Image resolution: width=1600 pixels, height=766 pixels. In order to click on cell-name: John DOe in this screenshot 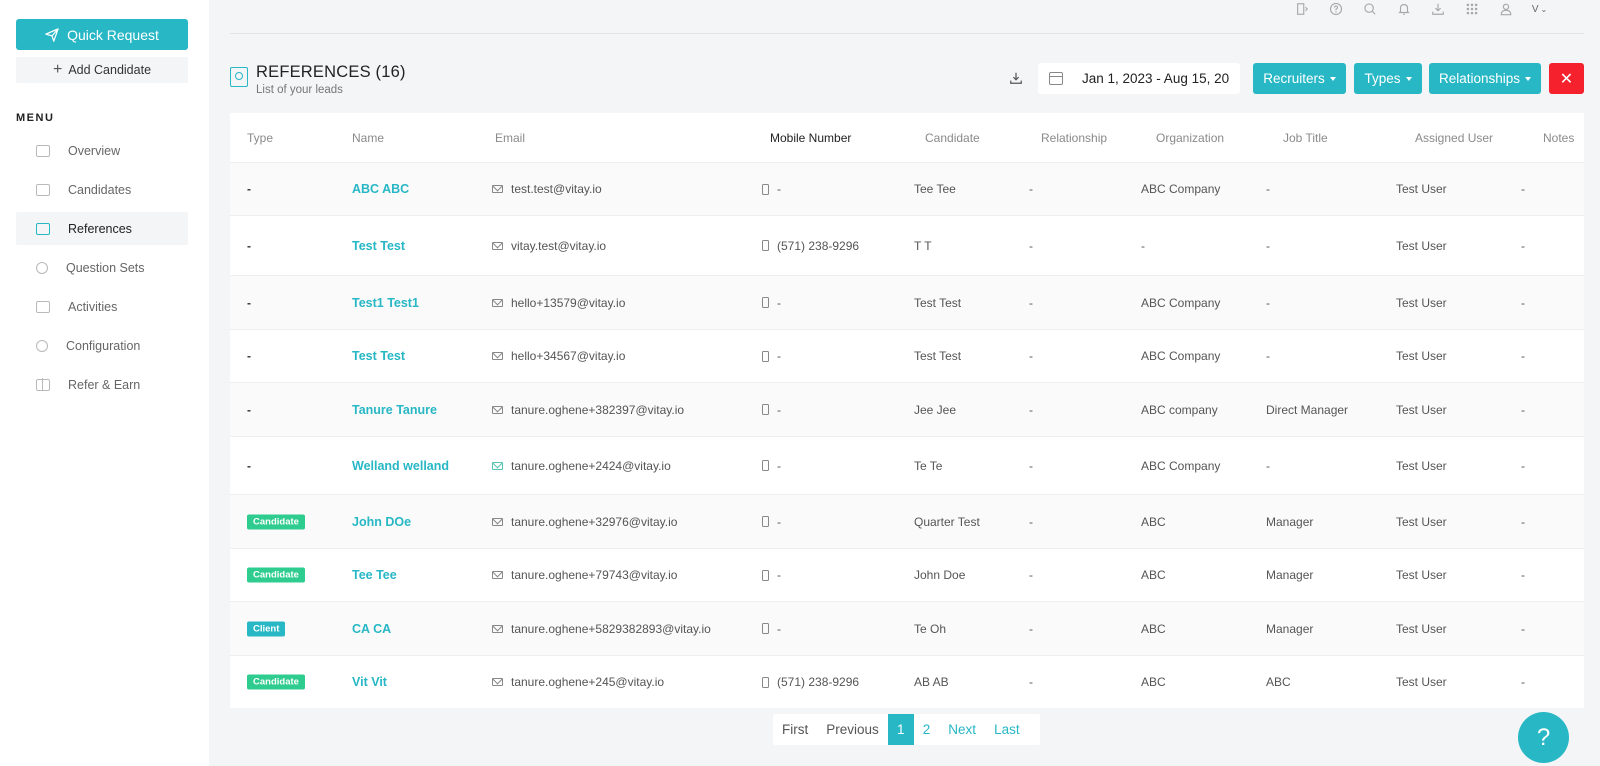, I will do `click(381, 522)`.